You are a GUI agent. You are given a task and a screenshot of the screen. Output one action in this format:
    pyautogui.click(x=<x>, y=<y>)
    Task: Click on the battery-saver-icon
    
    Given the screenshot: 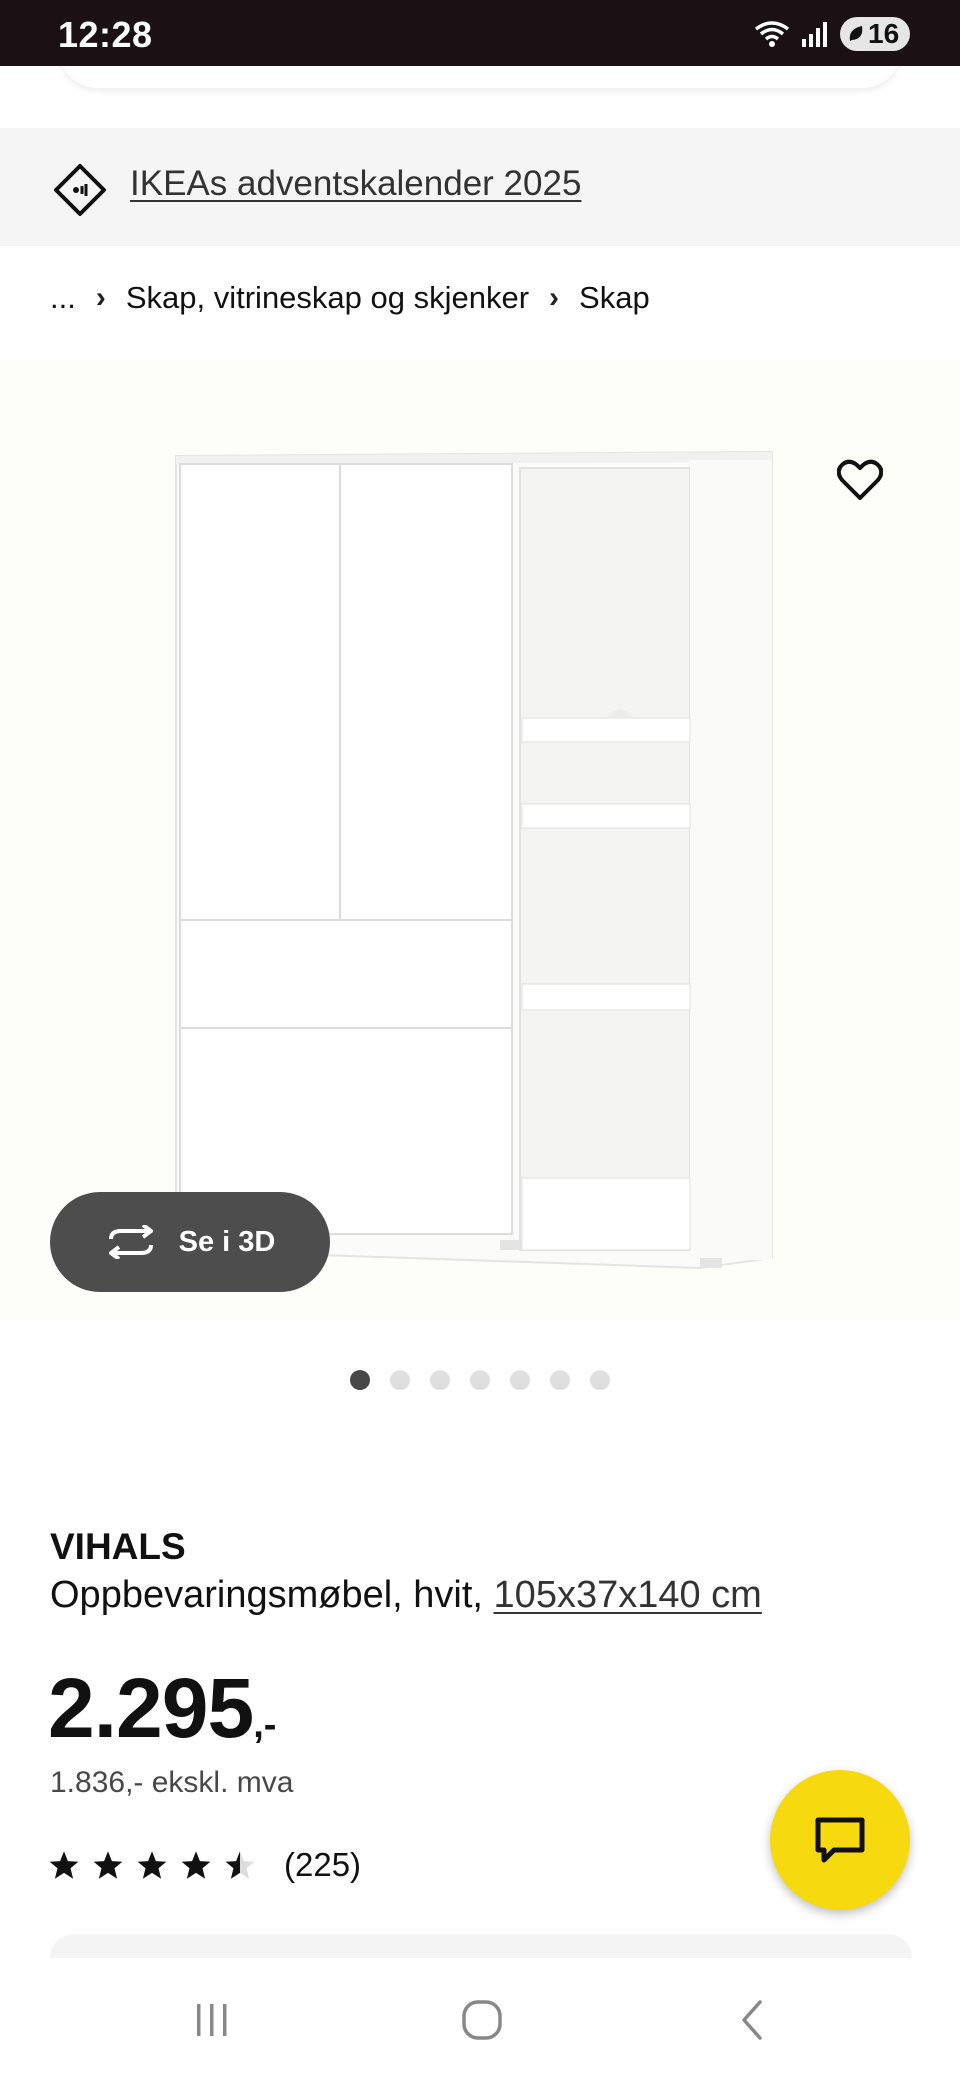 What is the action you would take?
    pyautogui.click(x=856, y=33)
    